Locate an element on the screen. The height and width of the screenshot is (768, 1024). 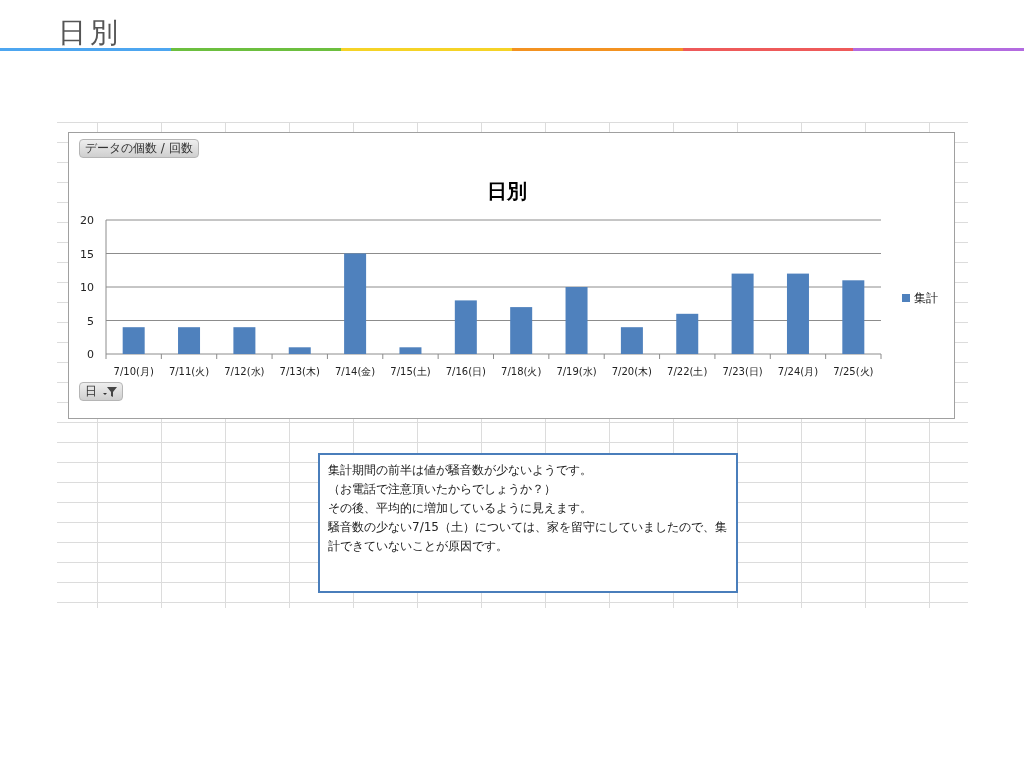
slide-title: 日別 is located at coordinates (90, 31).